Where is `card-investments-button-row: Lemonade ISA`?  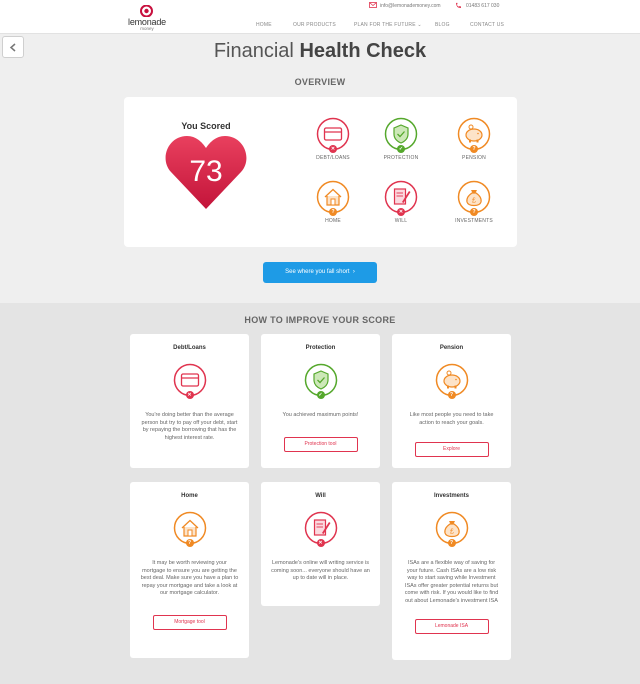
card-investments-button-row: Lemonade ISA is located at coordinates (451, 624).